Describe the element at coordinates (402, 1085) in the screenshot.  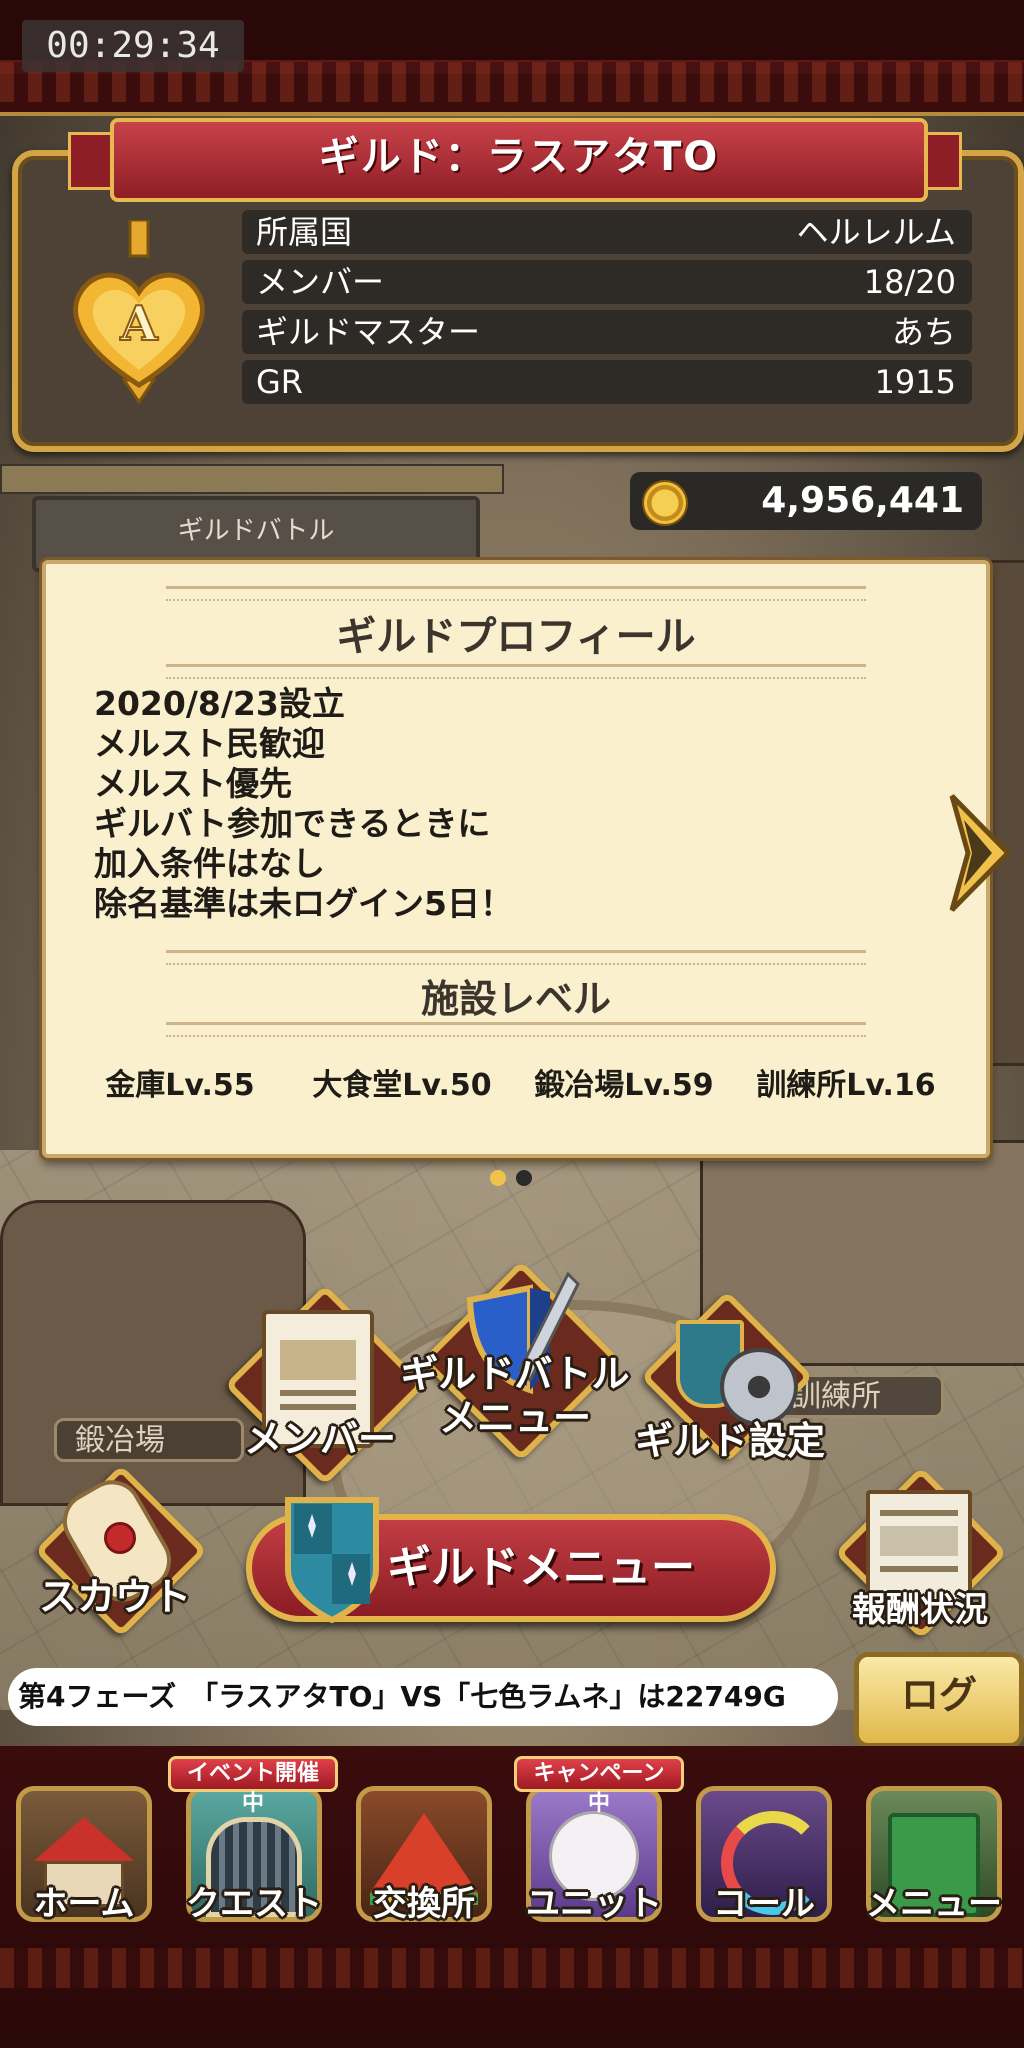
I see `facility-dining: 大食堂Lv.50` at that location.